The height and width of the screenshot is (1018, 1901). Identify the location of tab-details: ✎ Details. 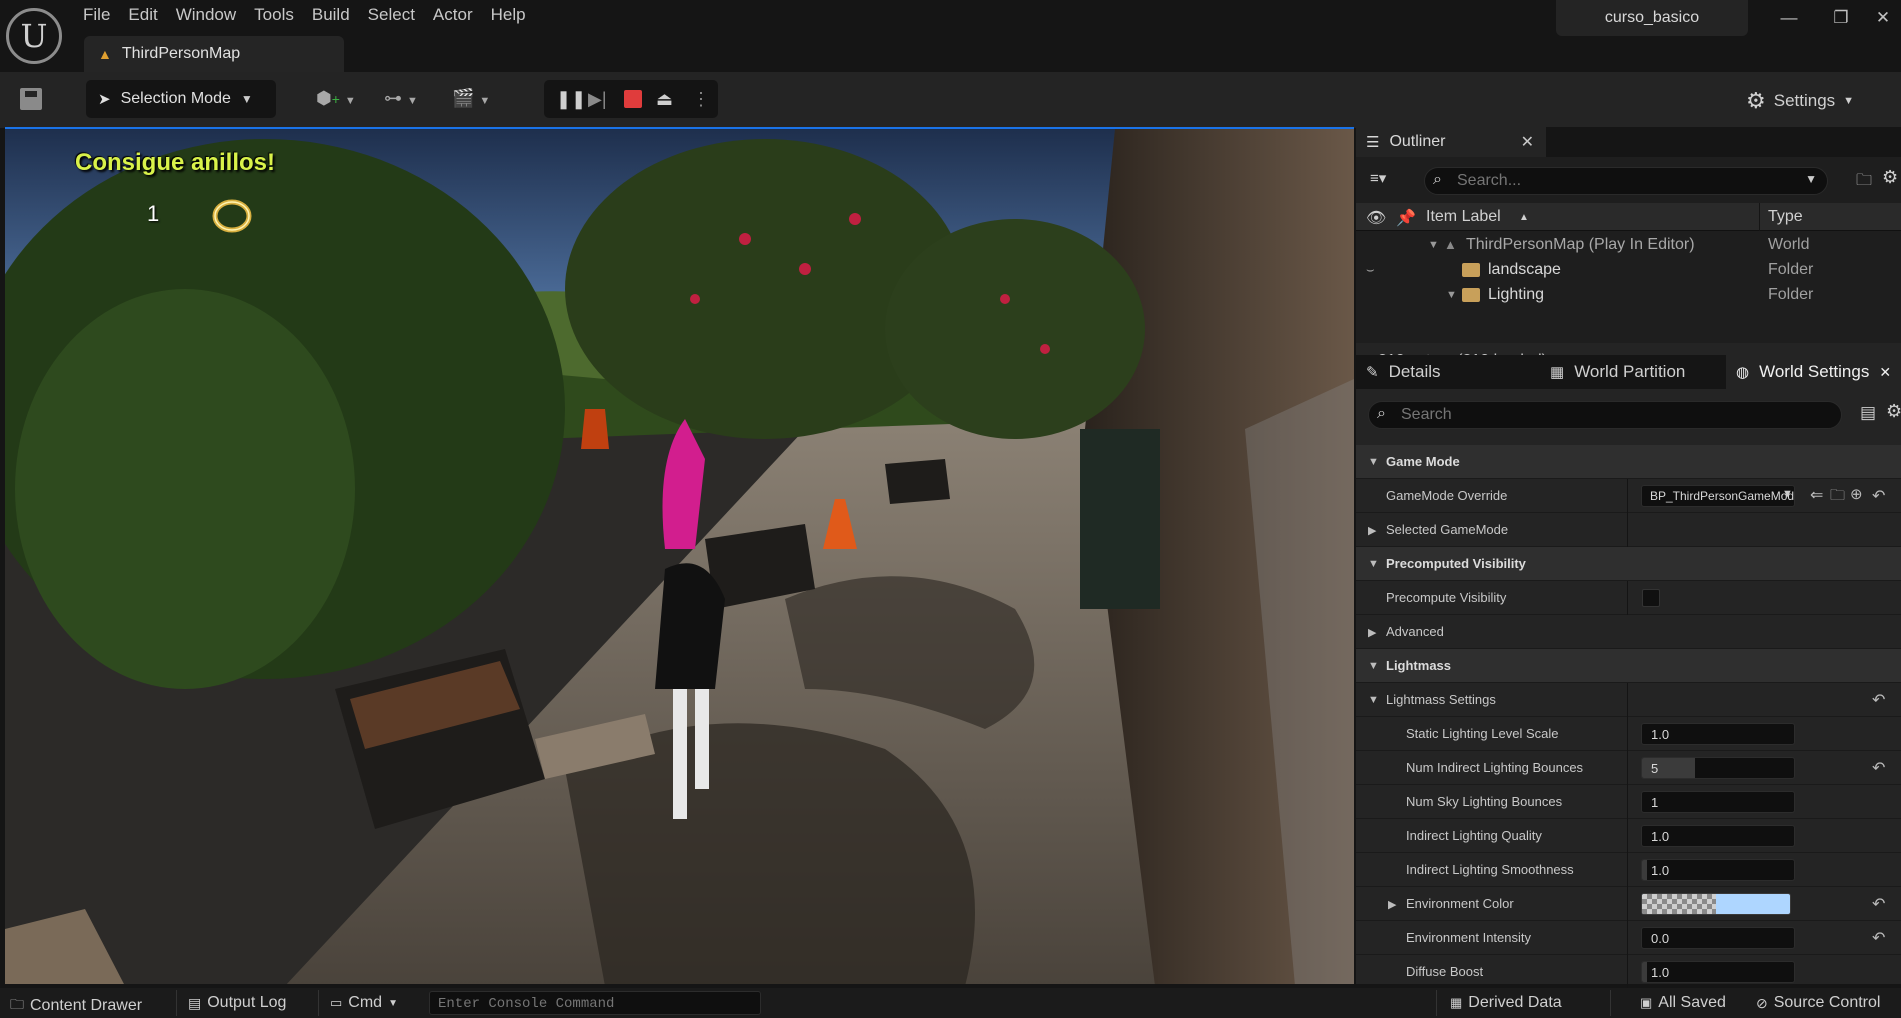
(1446, 372).